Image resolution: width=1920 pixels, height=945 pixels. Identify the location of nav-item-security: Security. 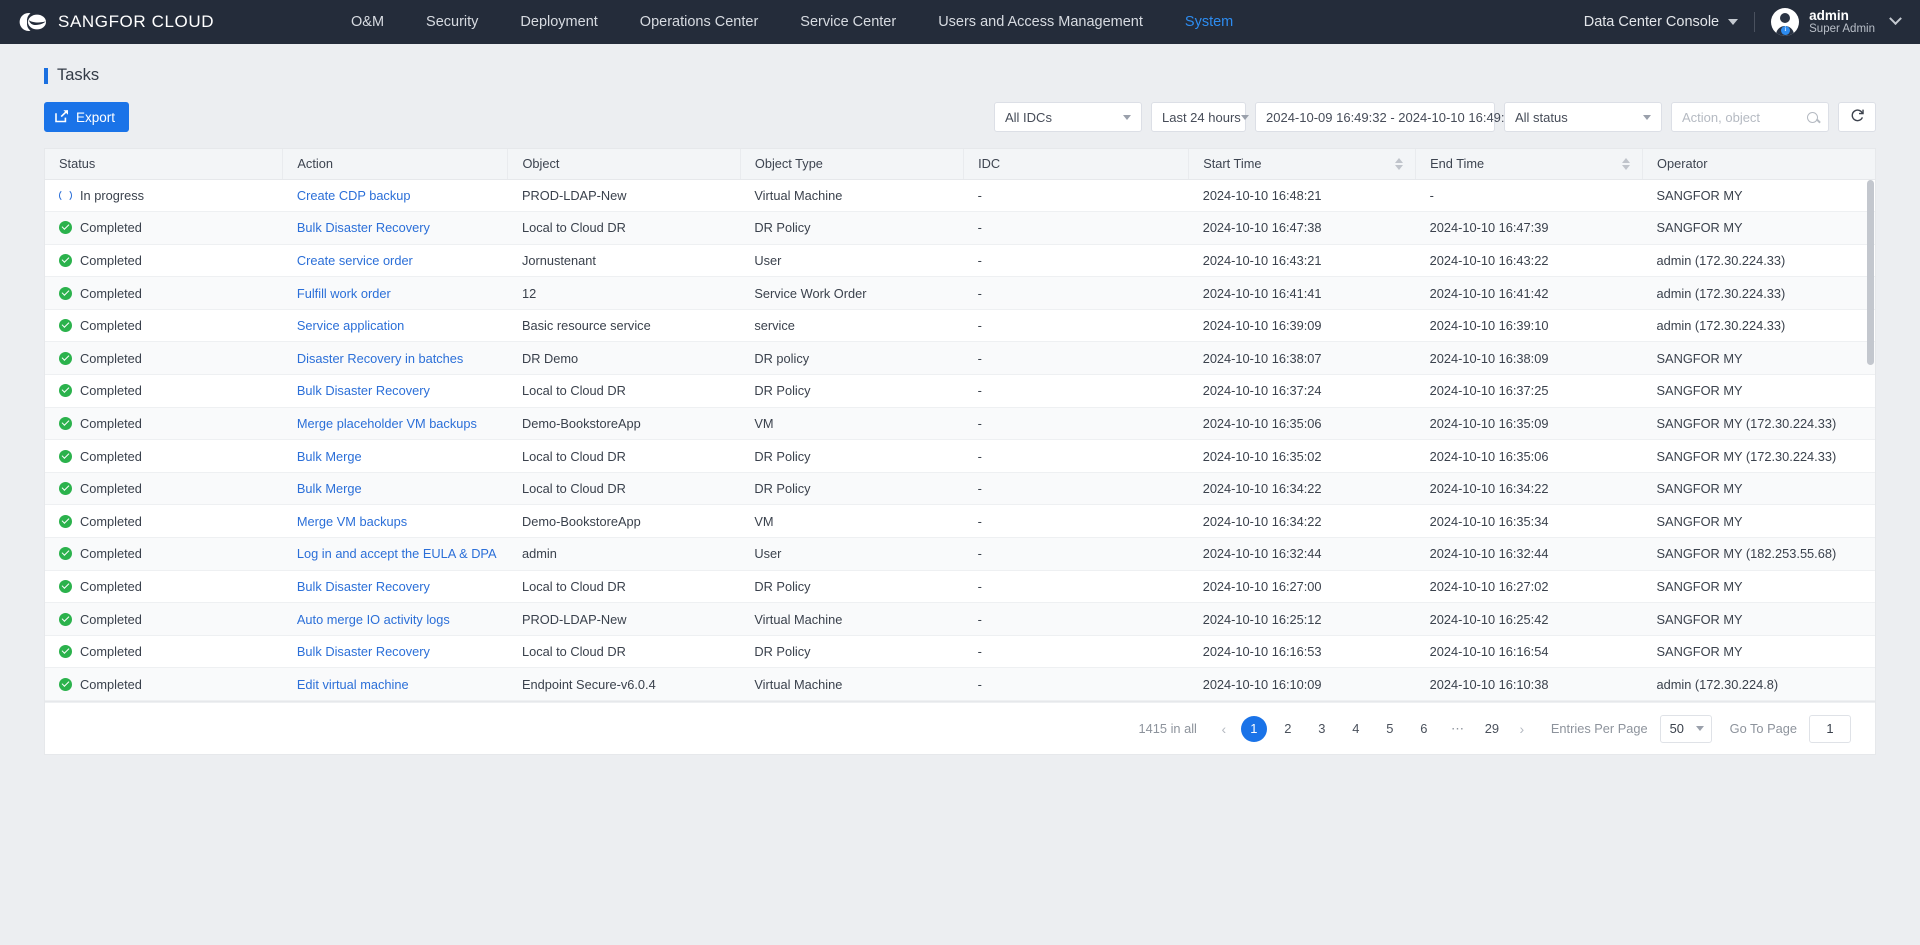
(452, 22).